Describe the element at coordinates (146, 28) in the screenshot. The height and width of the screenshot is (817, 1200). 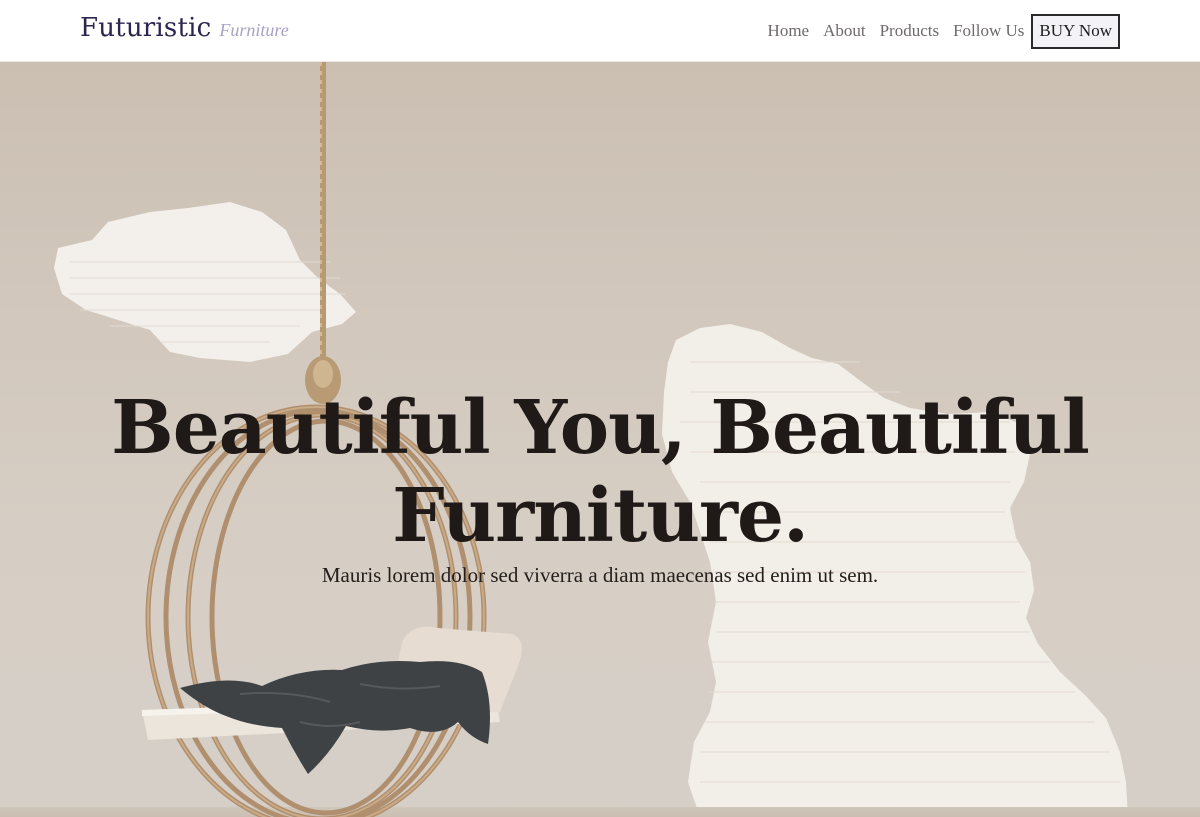
I see `brand-name: Futuristic` at that location.